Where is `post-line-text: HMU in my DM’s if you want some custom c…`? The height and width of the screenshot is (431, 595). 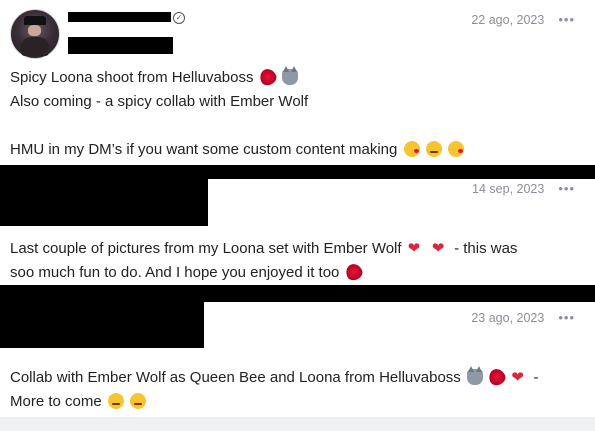
post-line-text: HMU in my DM’s if you want some custom c… is located at coordinates (204, 149).